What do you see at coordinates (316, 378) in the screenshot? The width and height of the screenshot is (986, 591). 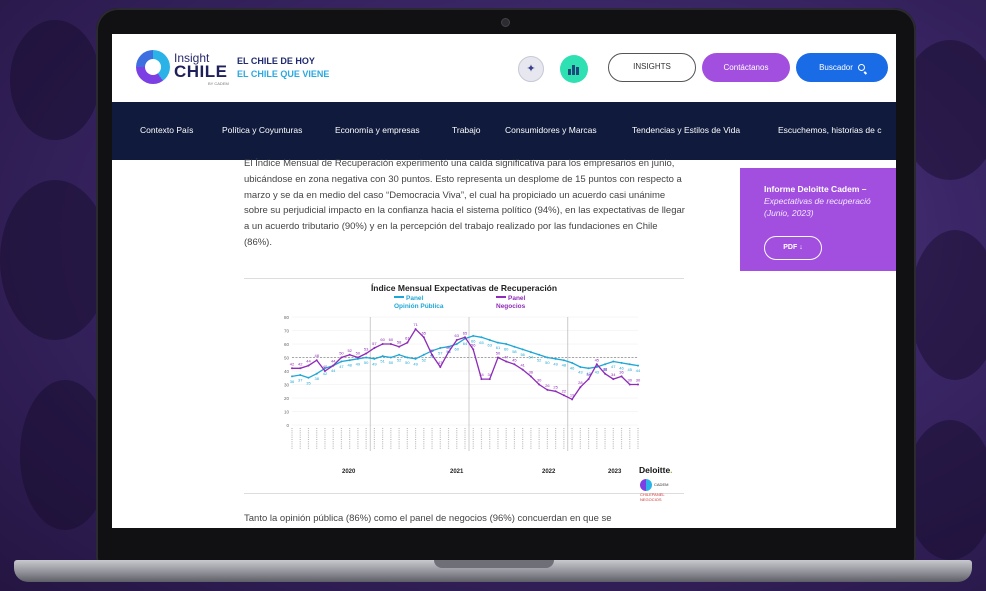 I see `data-label: 38` at bounding box center [316, 378].